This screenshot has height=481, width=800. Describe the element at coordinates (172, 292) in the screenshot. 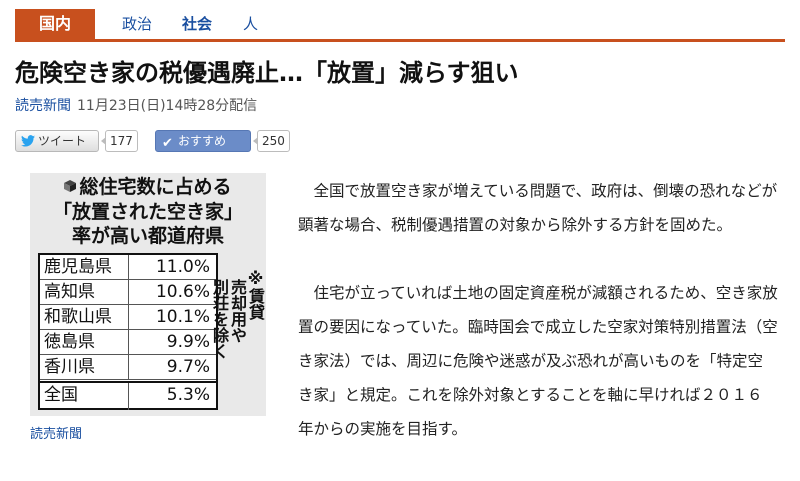

I see `rate-value: 10.6%` at that location.